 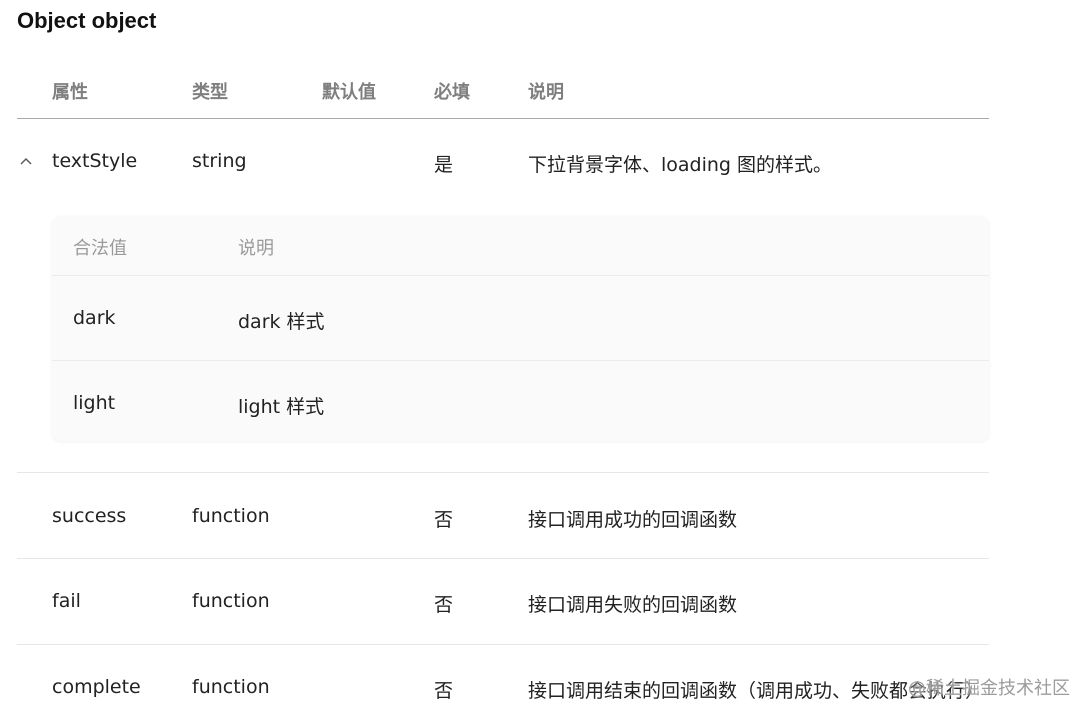 I want to click on subtable-header-value: 合法值, so click(x=100, y=248).